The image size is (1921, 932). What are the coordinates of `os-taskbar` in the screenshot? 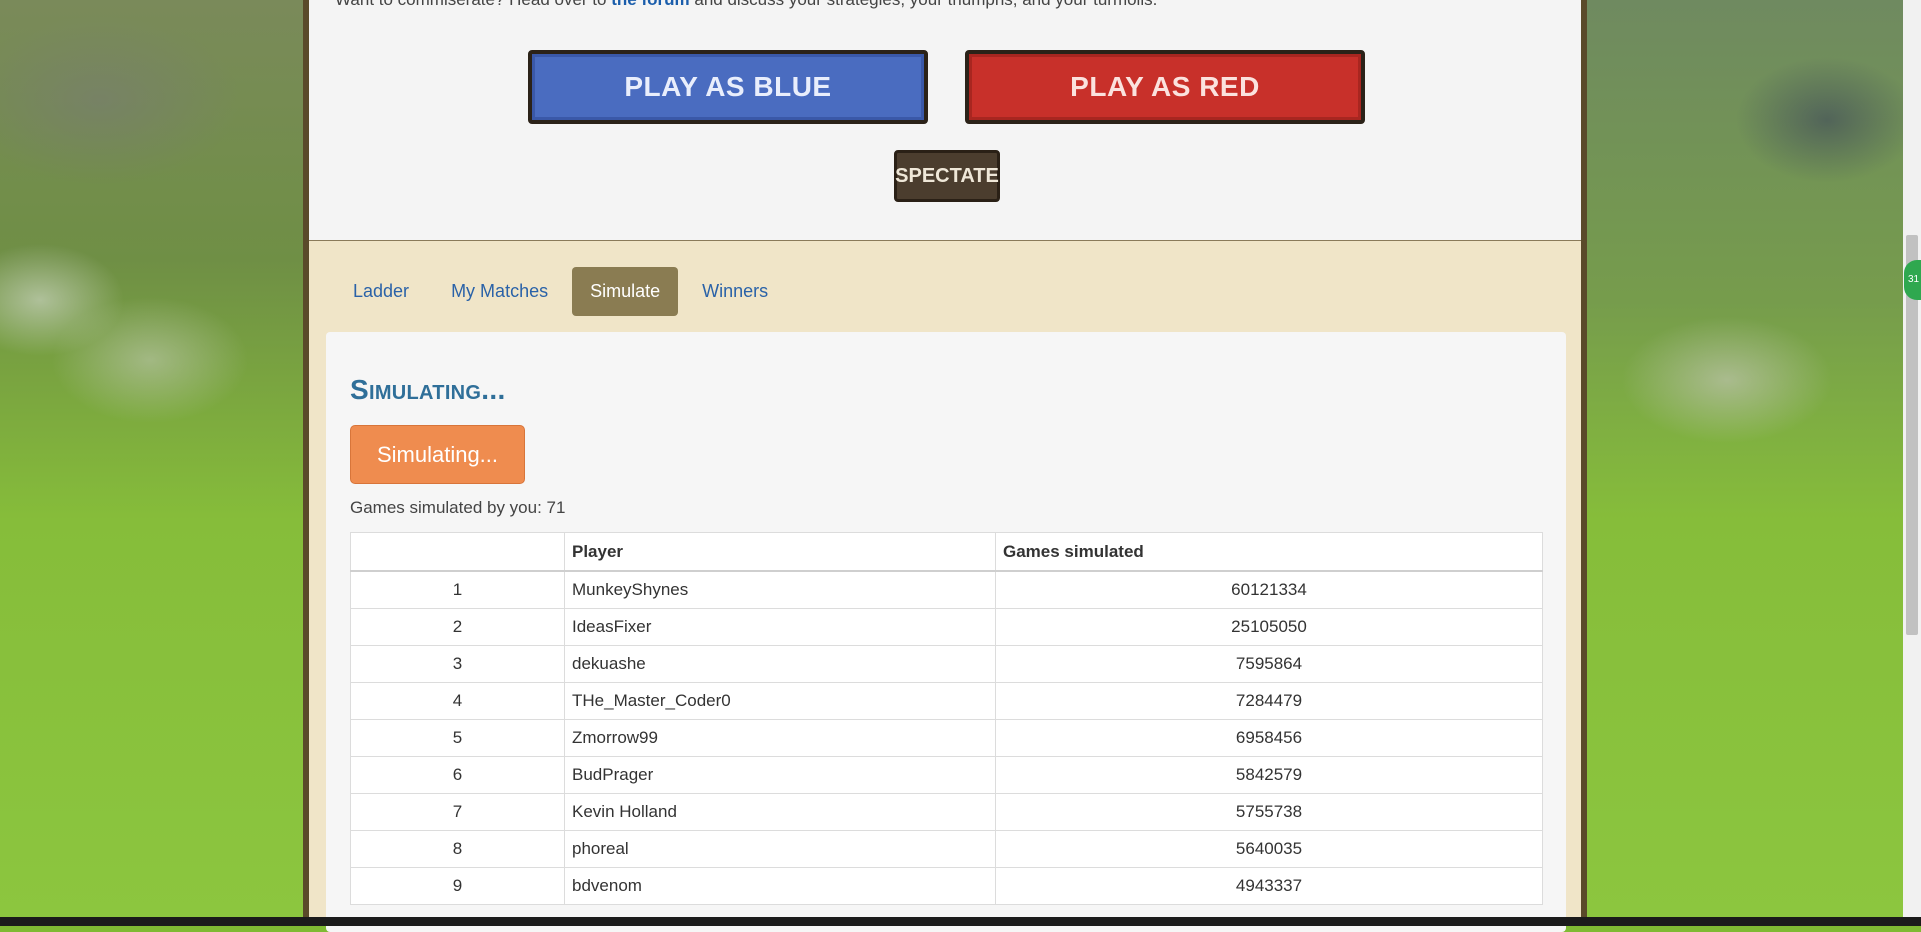 It's located at (960, 921).